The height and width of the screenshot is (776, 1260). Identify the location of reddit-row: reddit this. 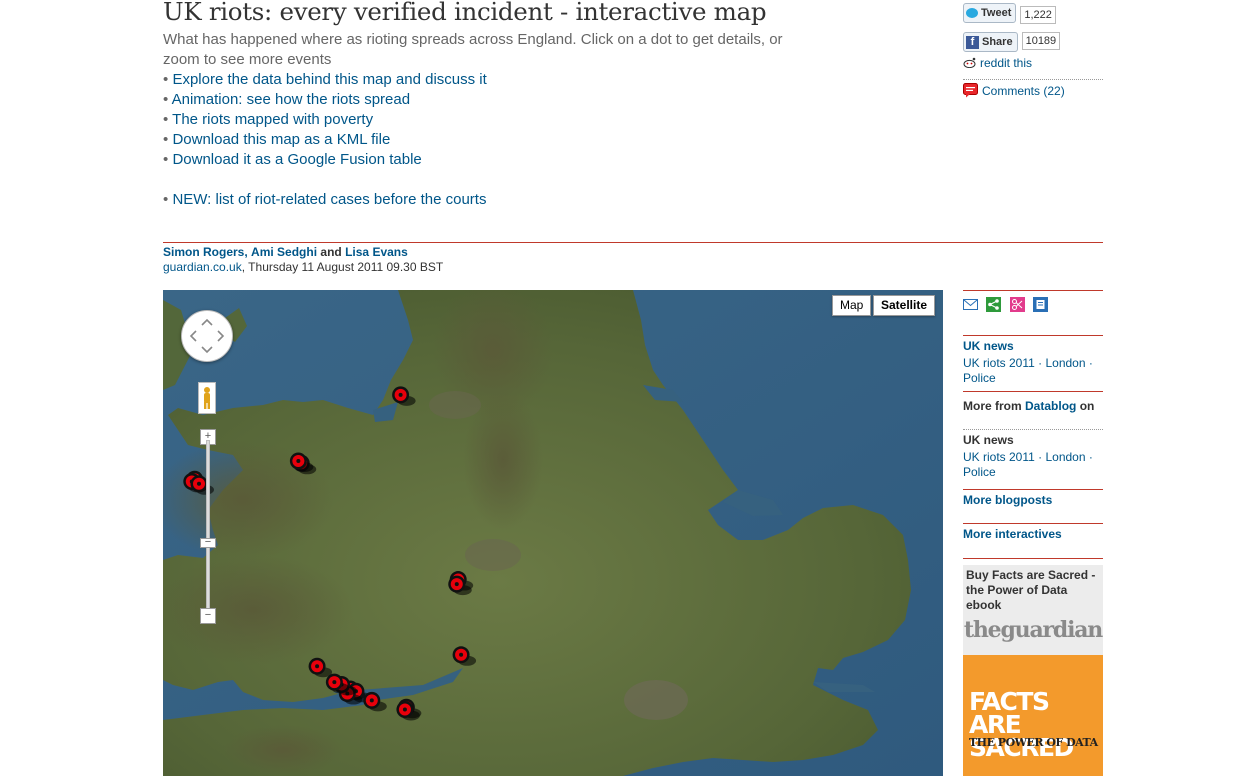
(997, 63).